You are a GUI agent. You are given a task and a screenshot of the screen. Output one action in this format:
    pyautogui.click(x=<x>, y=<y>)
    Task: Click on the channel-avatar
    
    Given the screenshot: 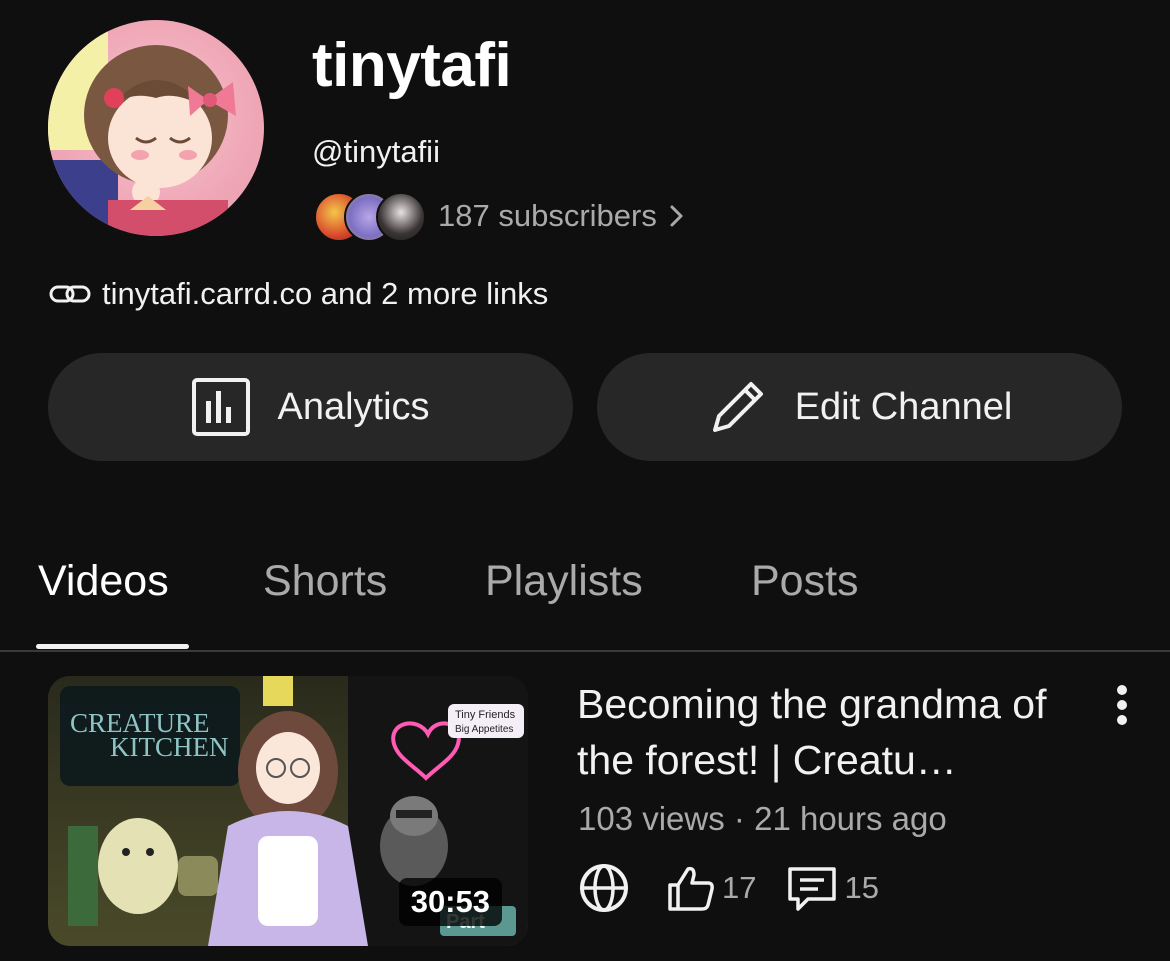 What is the action you would take?
    pyautogui.click(x=156, y=128)
    